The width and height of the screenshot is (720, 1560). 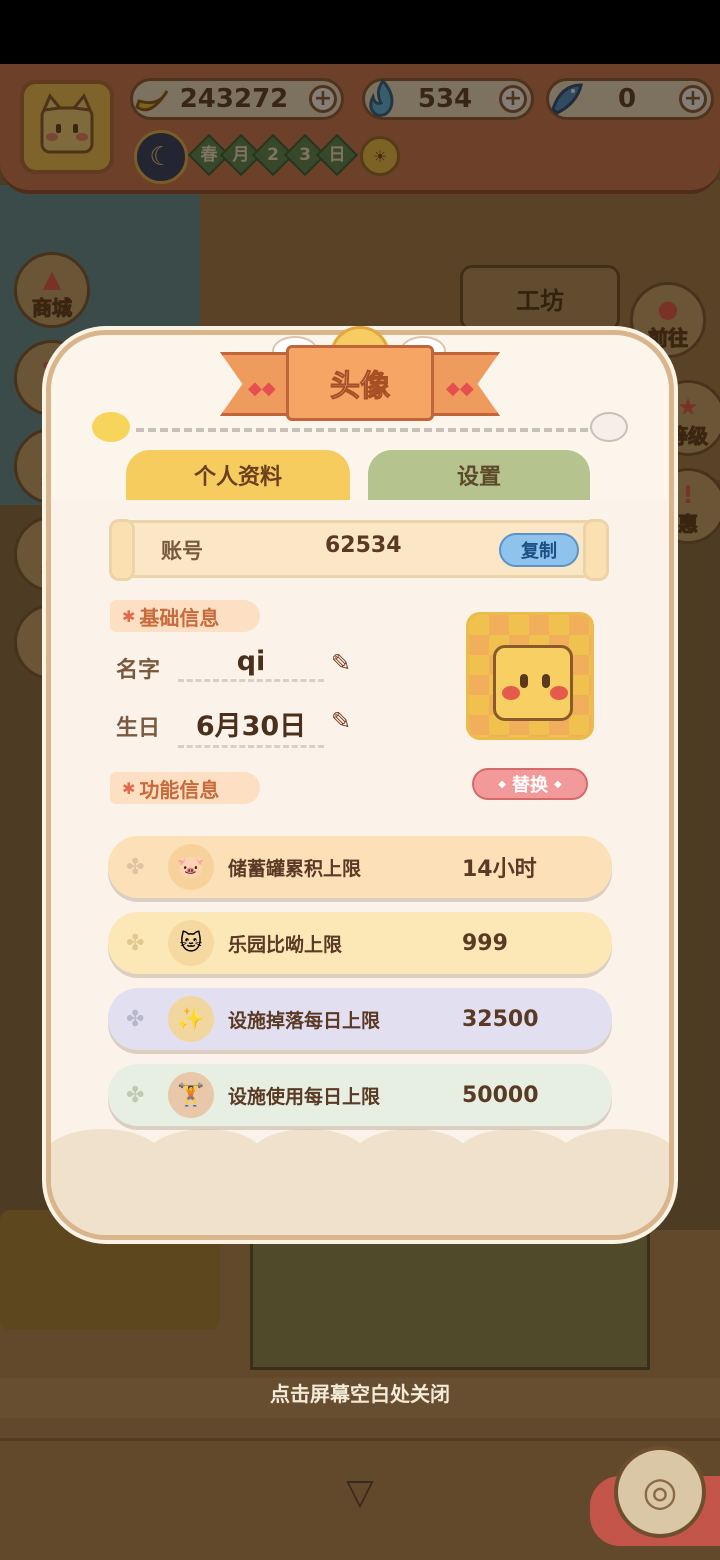 What do you see at coordinates (360, 1392) in the screenshot?
I see `close-hint: 点击屏幕空白处关闭` at bounding box center [360, 1392].